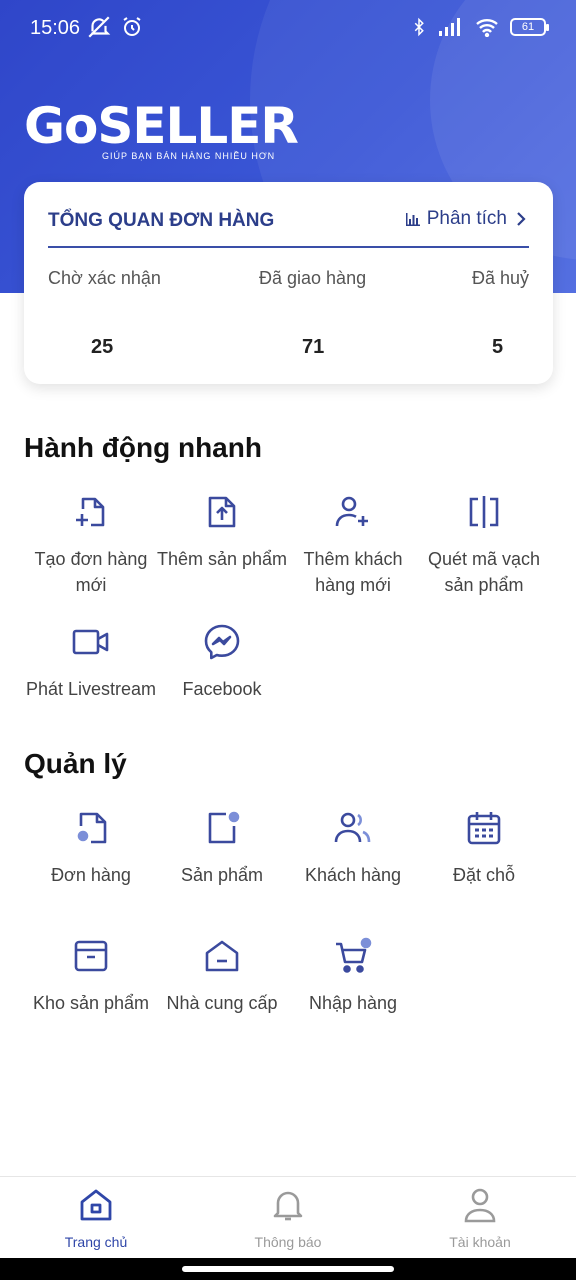  I want to click on alarm-icon, so click(132, 26).